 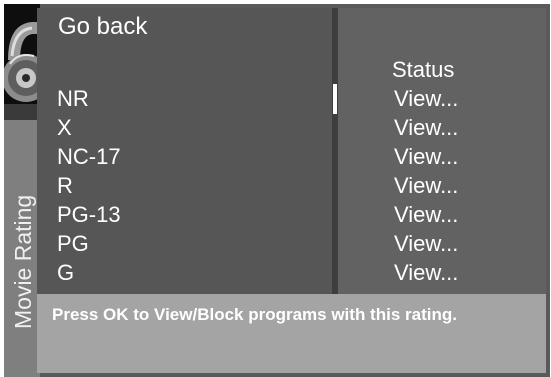 What do you see at coordinates (89, 214) in the screenshot?
I see `rating-item-pg13: PG-13` at bounding box center [89, 214].